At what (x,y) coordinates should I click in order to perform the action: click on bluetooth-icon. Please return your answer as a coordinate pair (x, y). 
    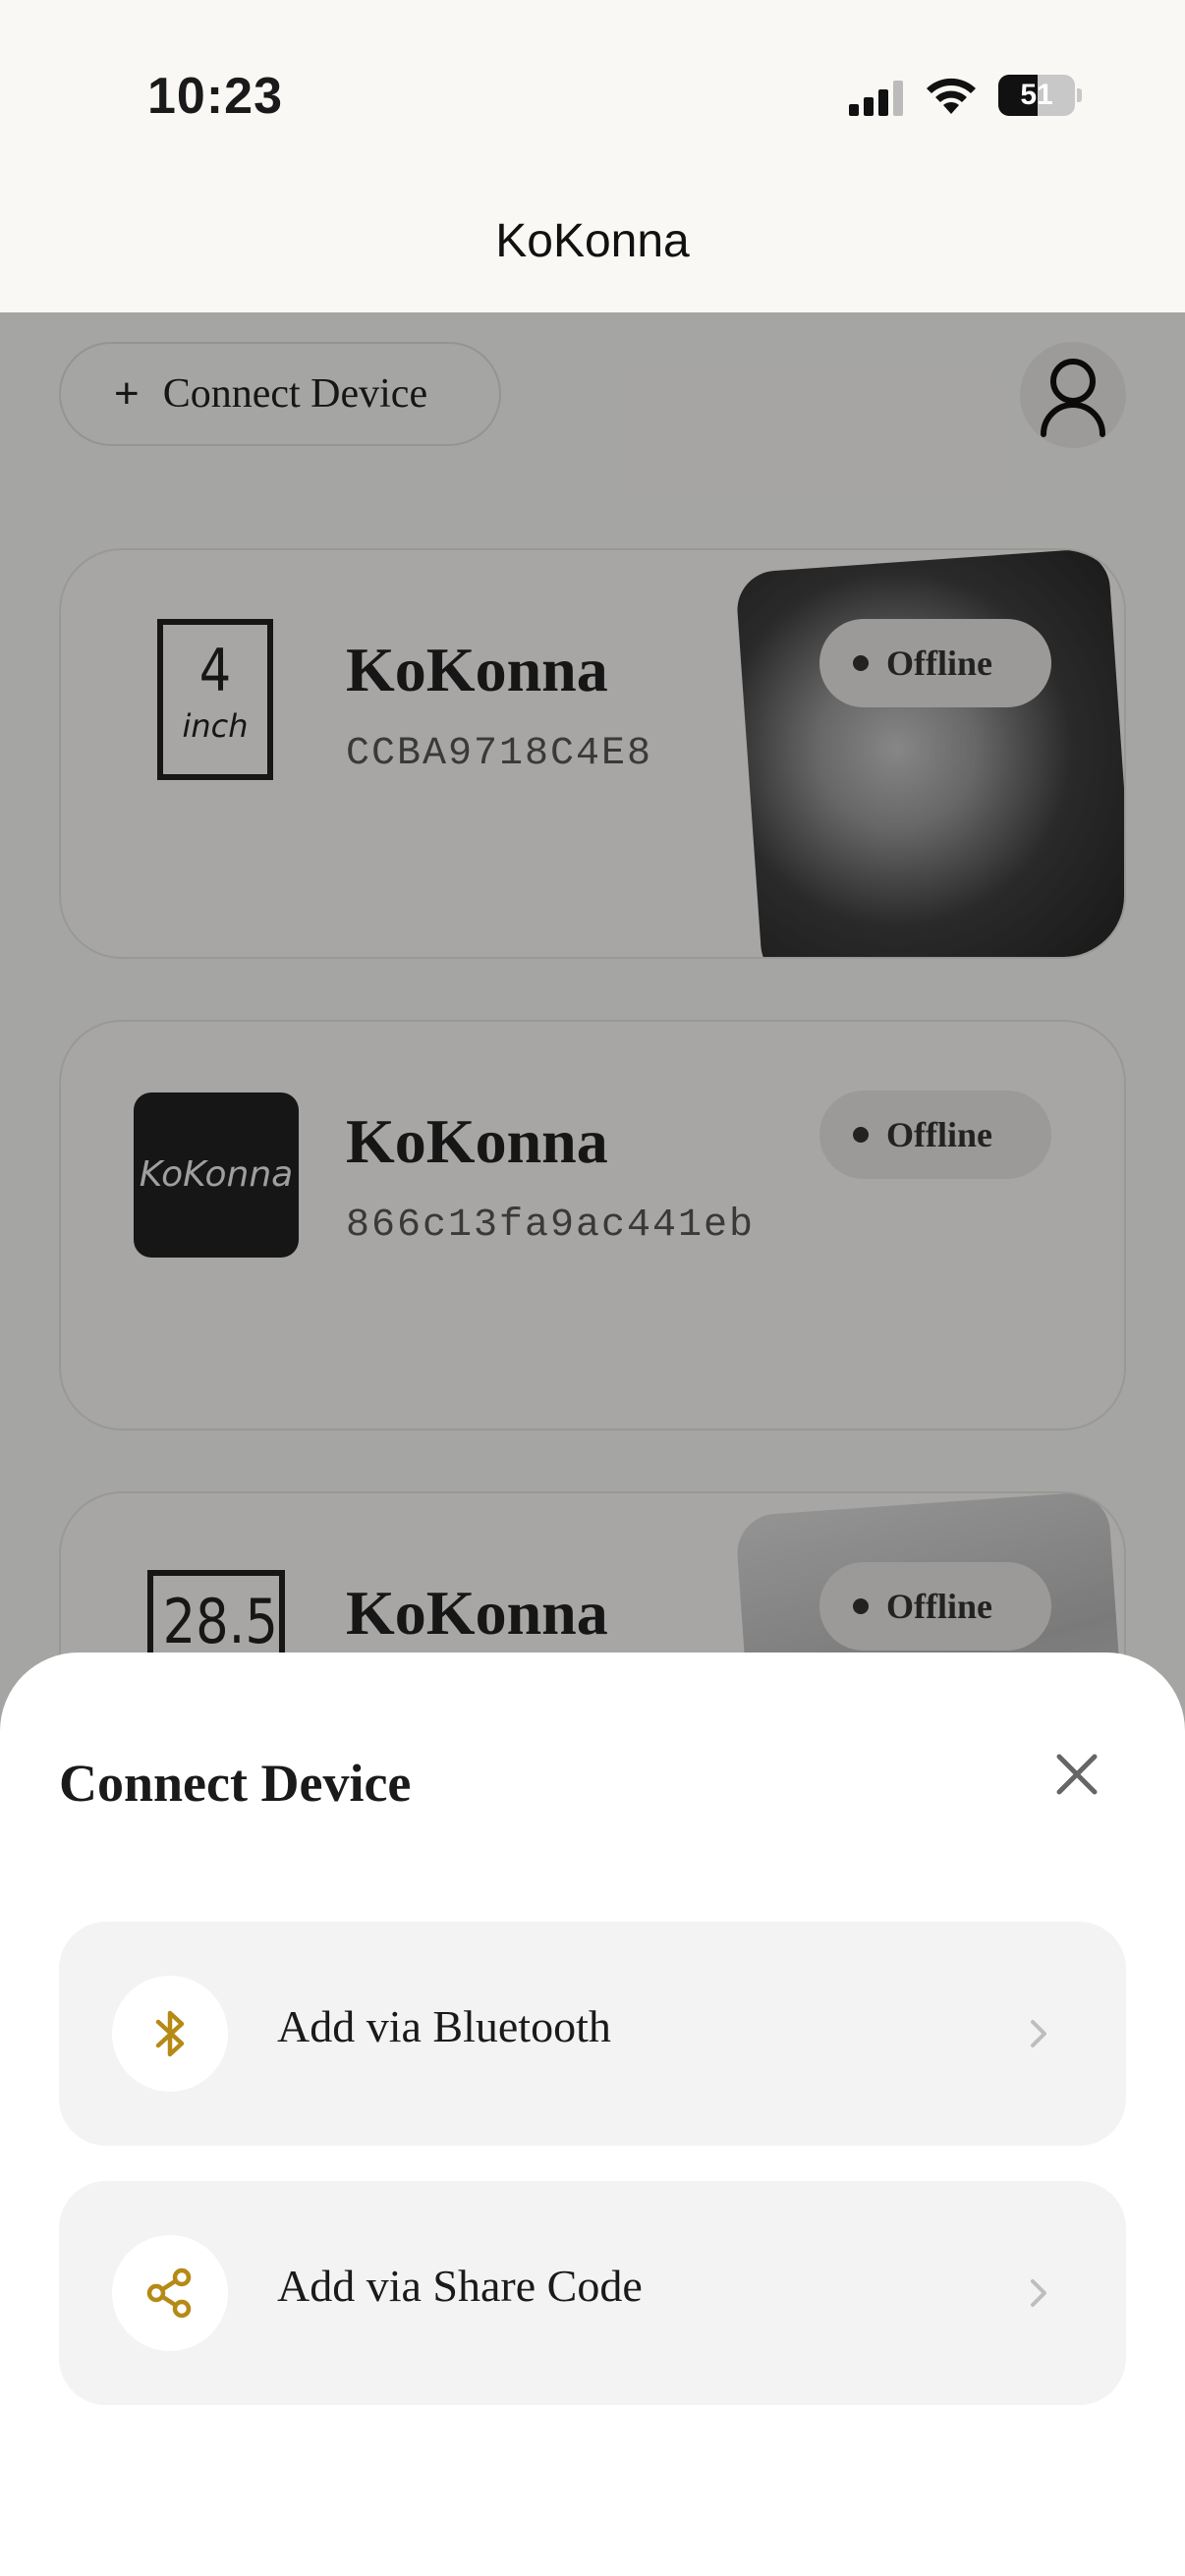
    Looking at the image, I should click on (170, 2033).